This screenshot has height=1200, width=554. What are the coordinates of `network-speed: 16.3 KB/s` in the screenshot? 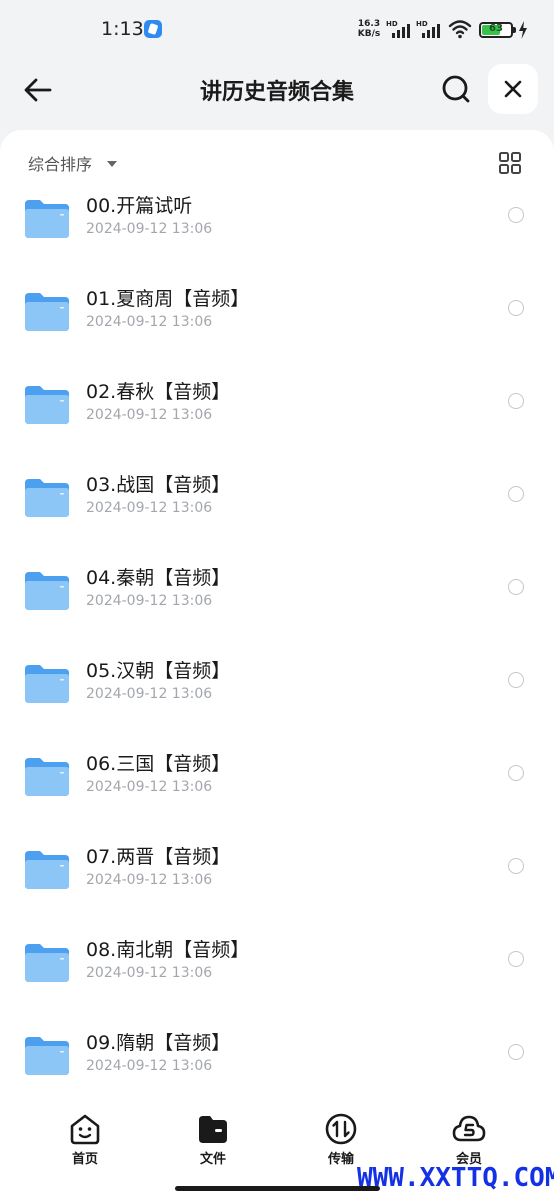 It's located at (369, 29).